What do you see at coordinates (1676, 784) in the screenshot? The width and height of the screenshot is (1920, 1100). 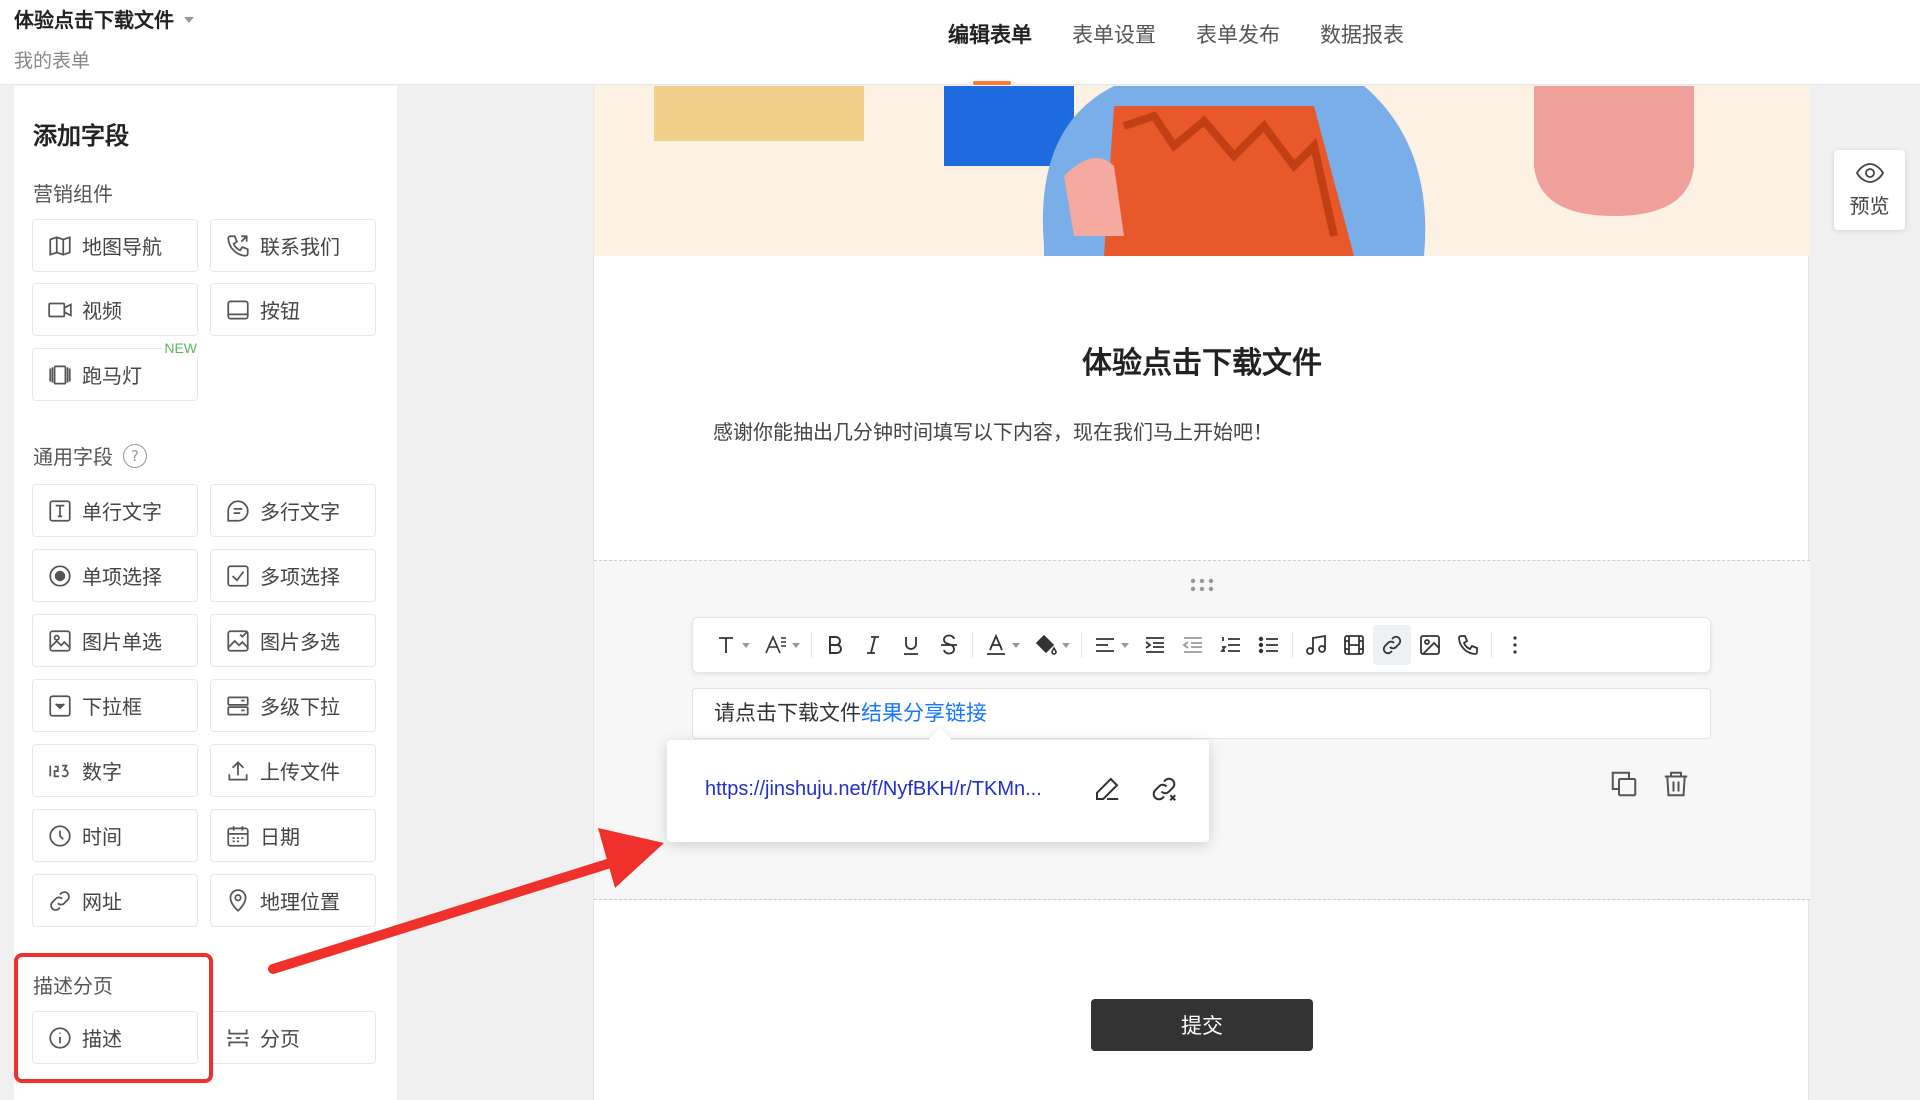 I see `trash-icon` at bounding box center [1676, 784].